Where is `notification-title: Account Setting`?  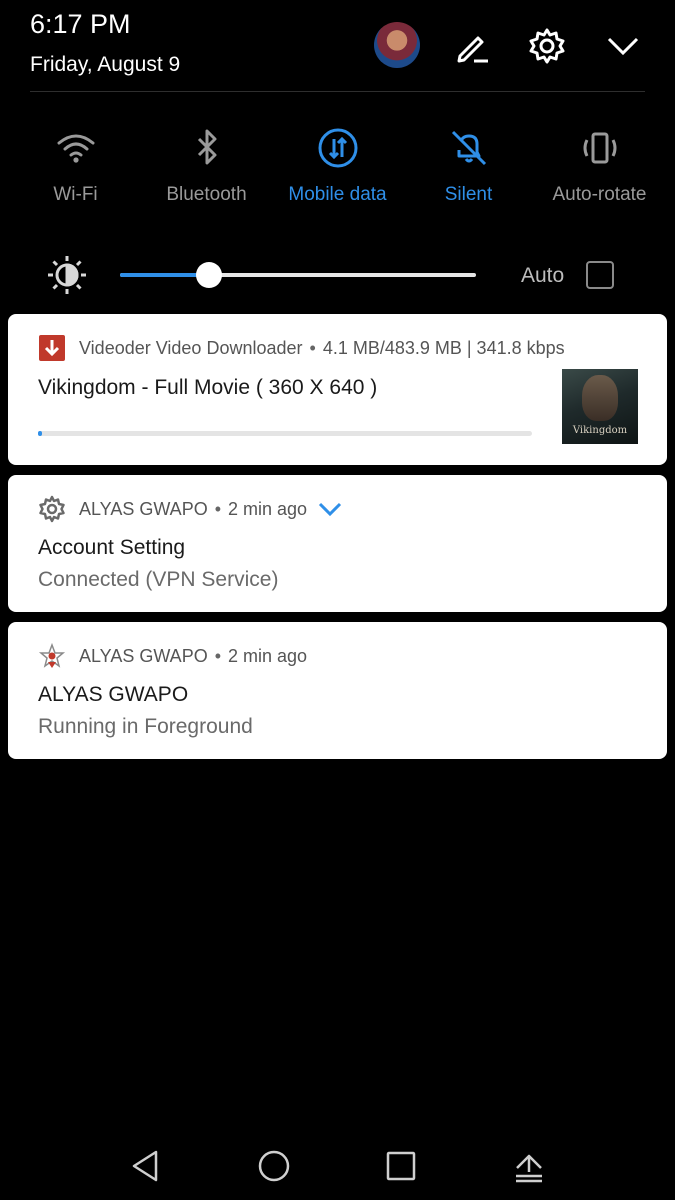 notification-title: Account Setting is located at coordinates (112, 547).